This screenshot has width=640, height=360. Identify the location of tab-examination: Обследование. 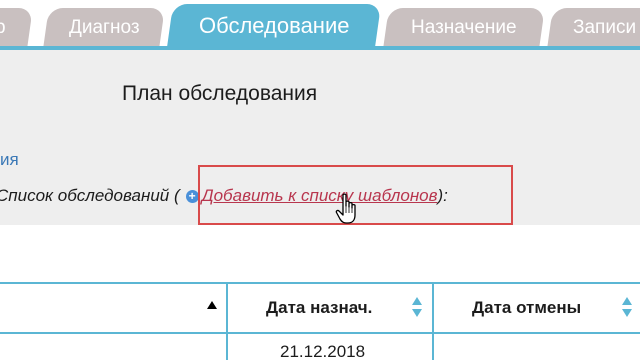
(274, 26).